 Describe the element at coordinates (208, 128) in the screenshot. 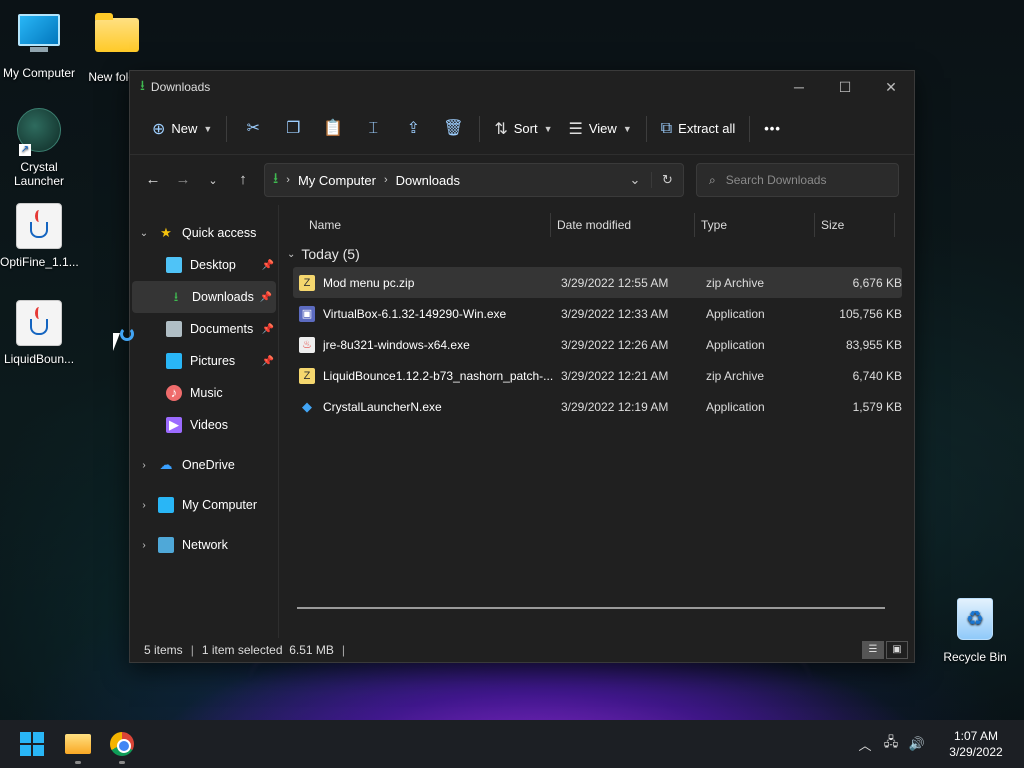

I see `chevron-down-icon: ▼` at that location.